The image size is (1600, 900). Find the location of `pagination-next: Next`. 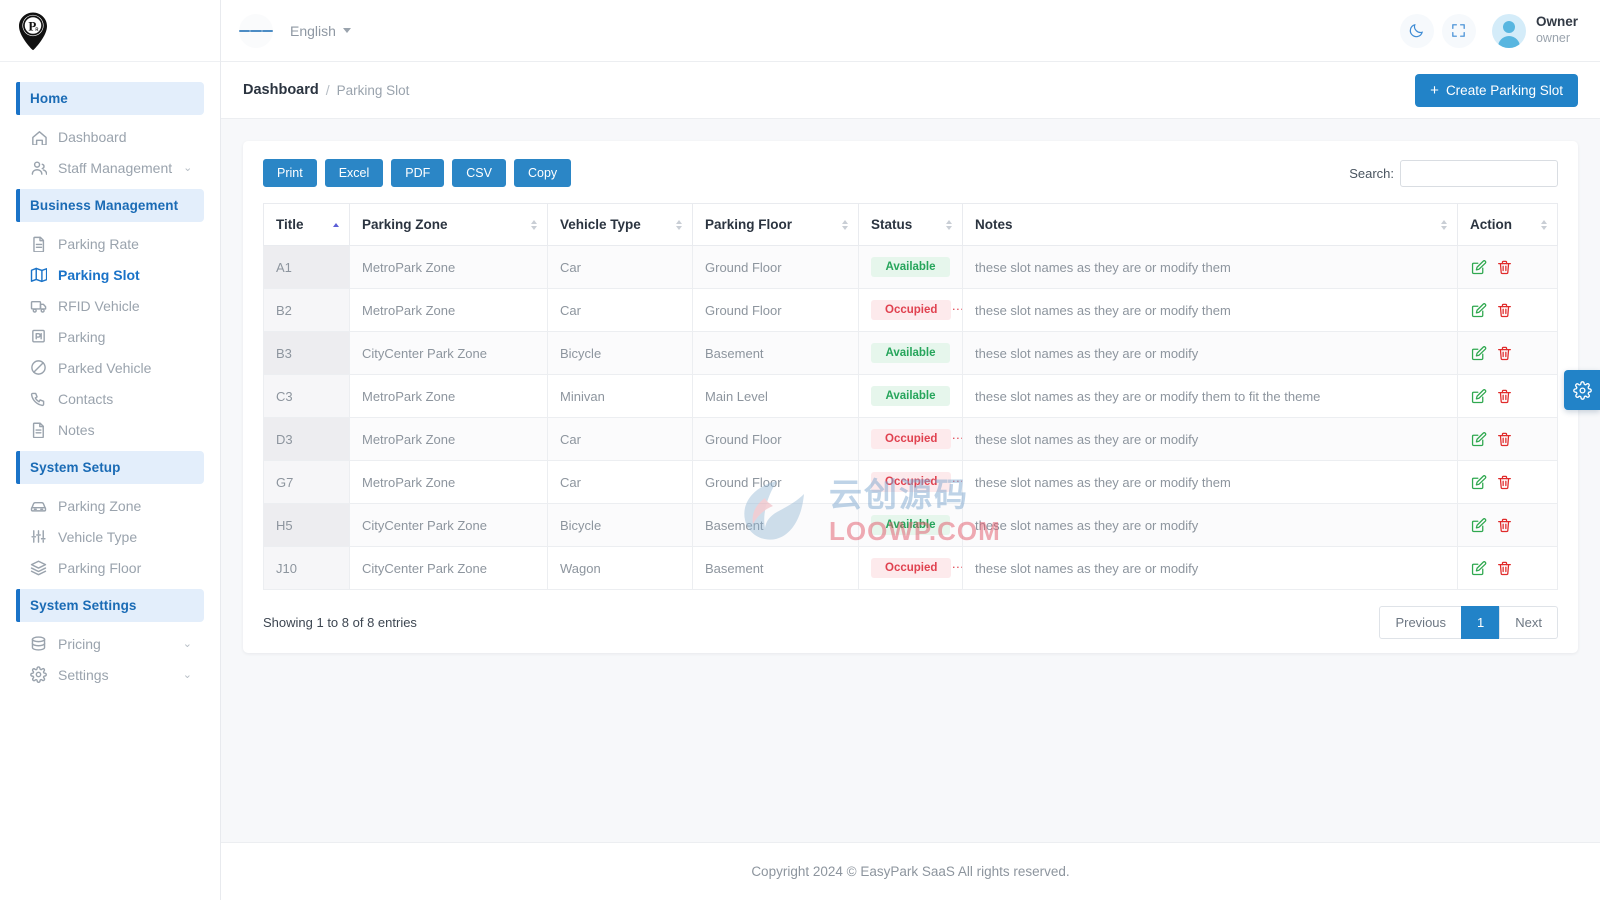

pagination-next: Next is located at coordinates (1528, 622).